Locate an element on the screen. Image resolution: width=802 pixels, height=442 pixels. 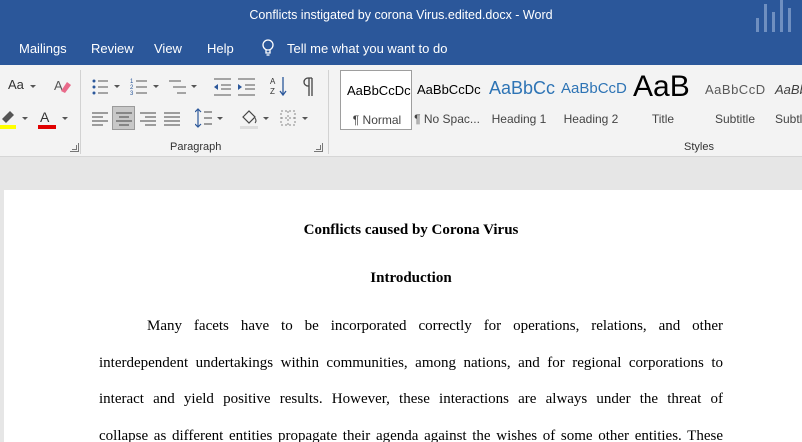
svg-text: 3 is located at coordinates (132, 94).